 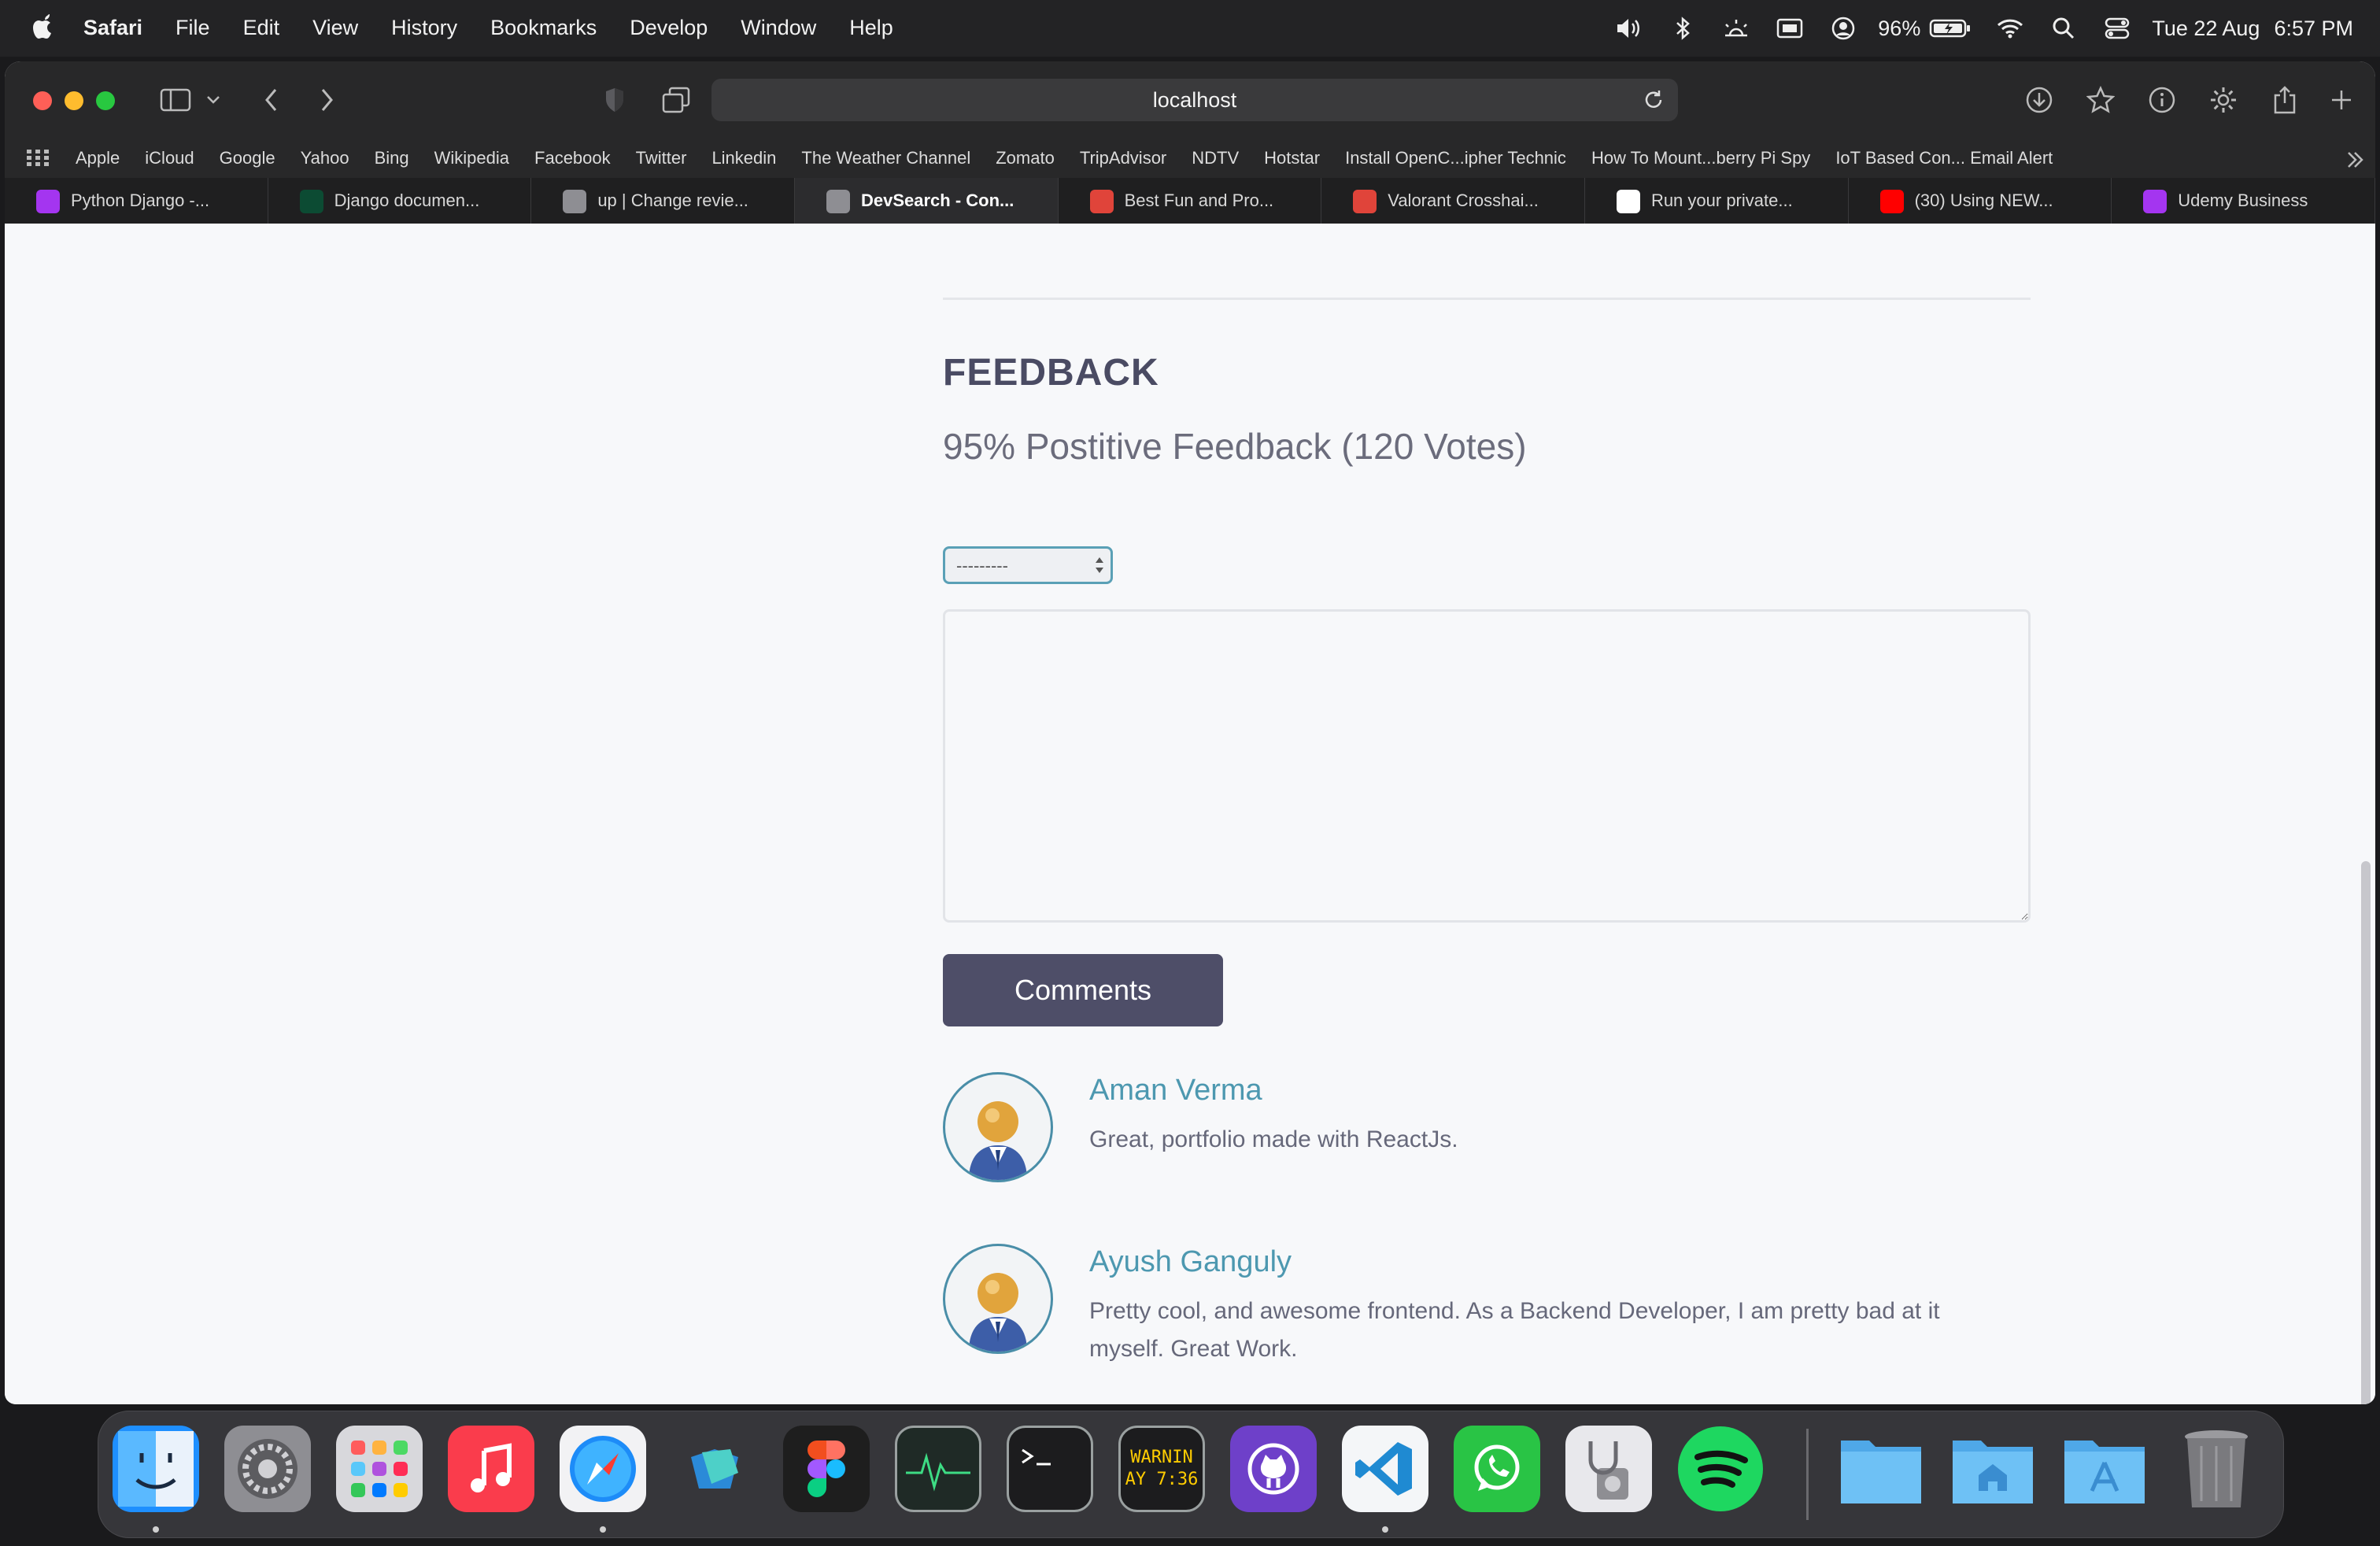 What do you see at coordinates (2162, 100) in the screenshot?
I see `info-icon` at bounding box center [2162, 100].